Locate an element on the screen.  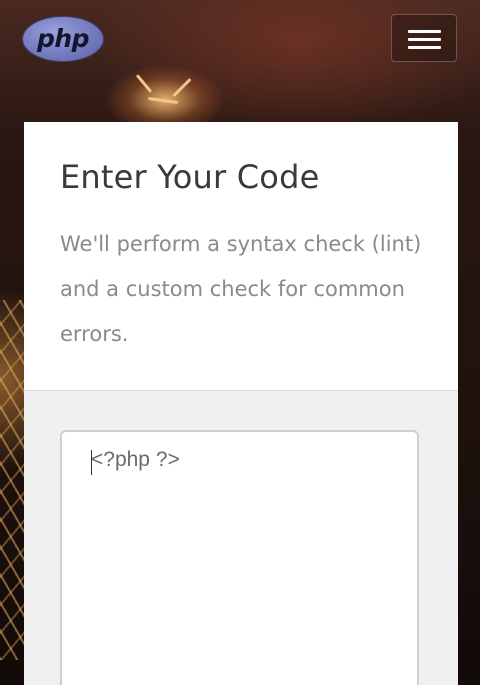
background-sparks is located at coordinates (13, 480).